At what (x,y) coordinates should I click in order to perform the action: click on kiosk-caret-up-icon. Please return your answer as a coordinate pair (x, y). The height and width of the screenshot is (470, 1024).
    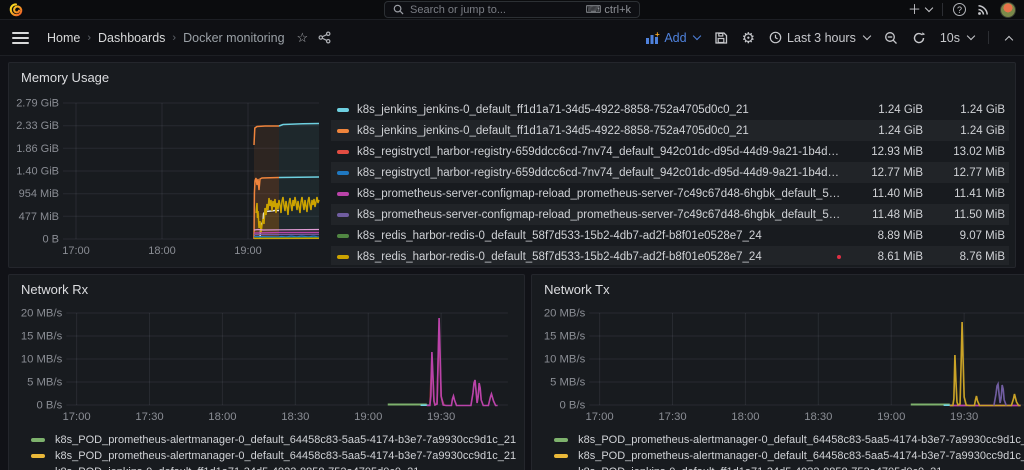
    Looking at the image, I should click on (1009, 39).